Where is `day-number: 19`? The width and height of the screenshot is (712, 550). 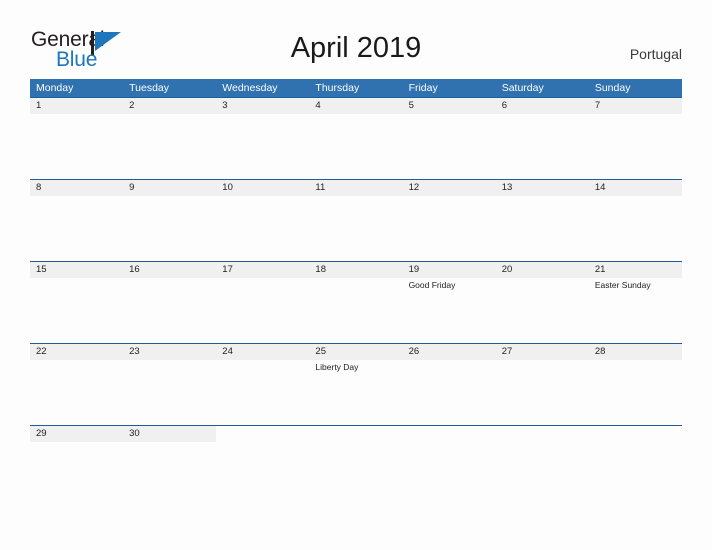 day-number: 19 is located at coordinates (414, 269).